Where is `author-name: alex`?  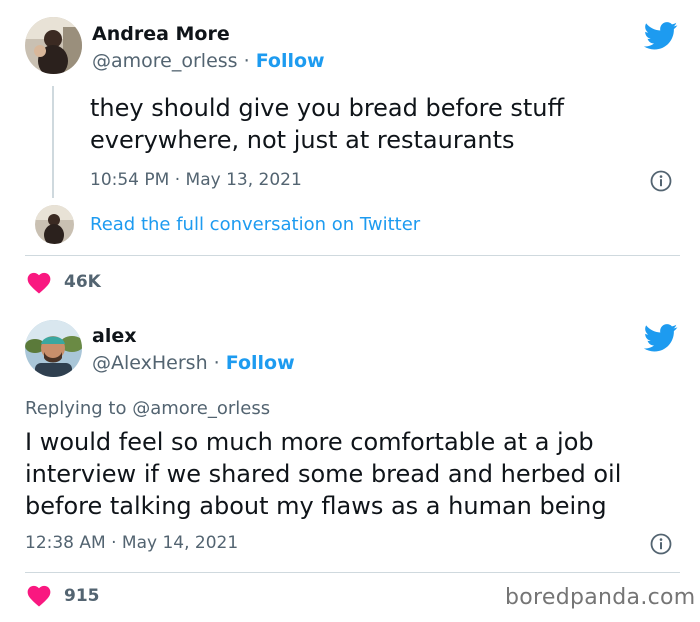 author-name: alex is located at coordinates (114, 336).